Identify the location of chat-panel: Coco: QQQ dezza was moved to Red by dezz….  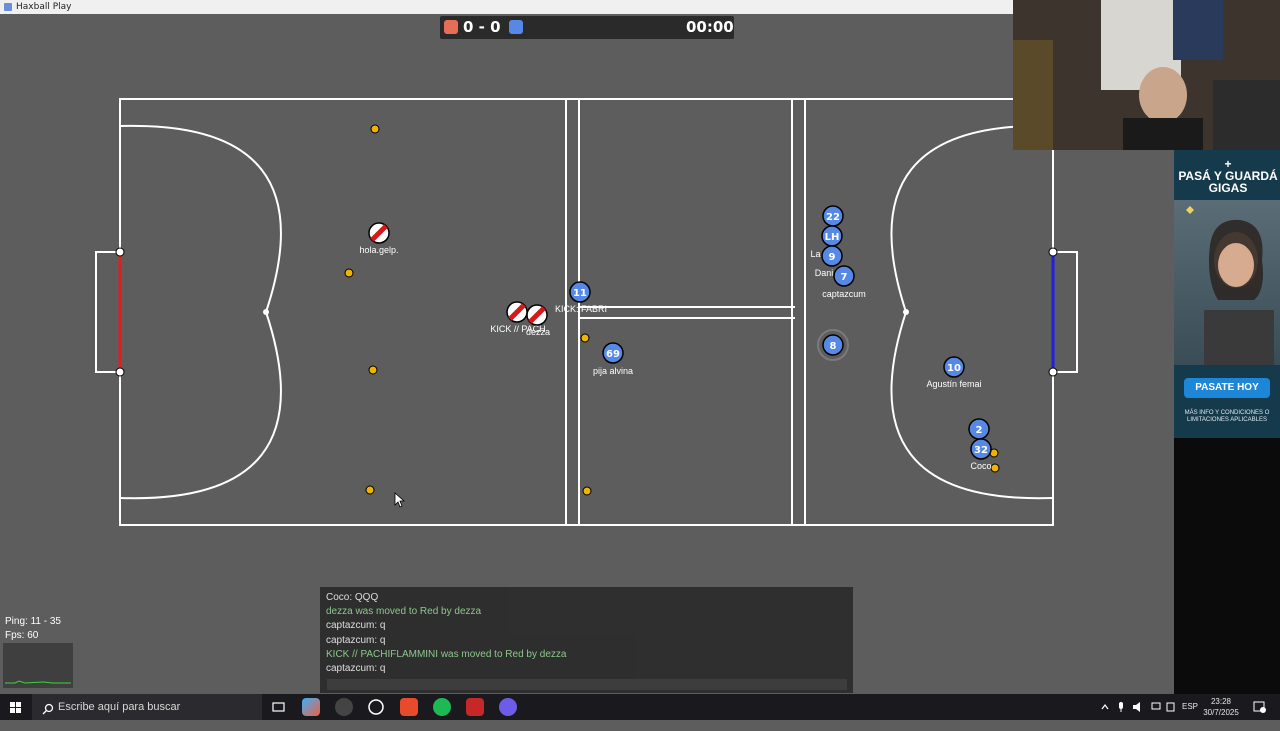
(586, 640).